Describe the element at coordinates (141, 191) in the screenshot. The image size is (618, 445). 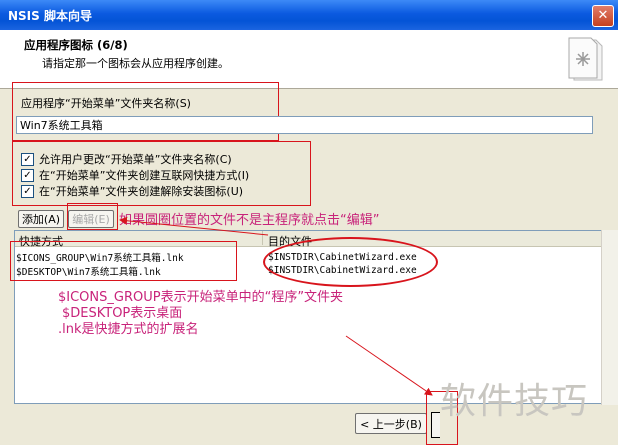
I see `option-label: 在“开始菜单”文件夹创建解除安装图标(U)` at that location.